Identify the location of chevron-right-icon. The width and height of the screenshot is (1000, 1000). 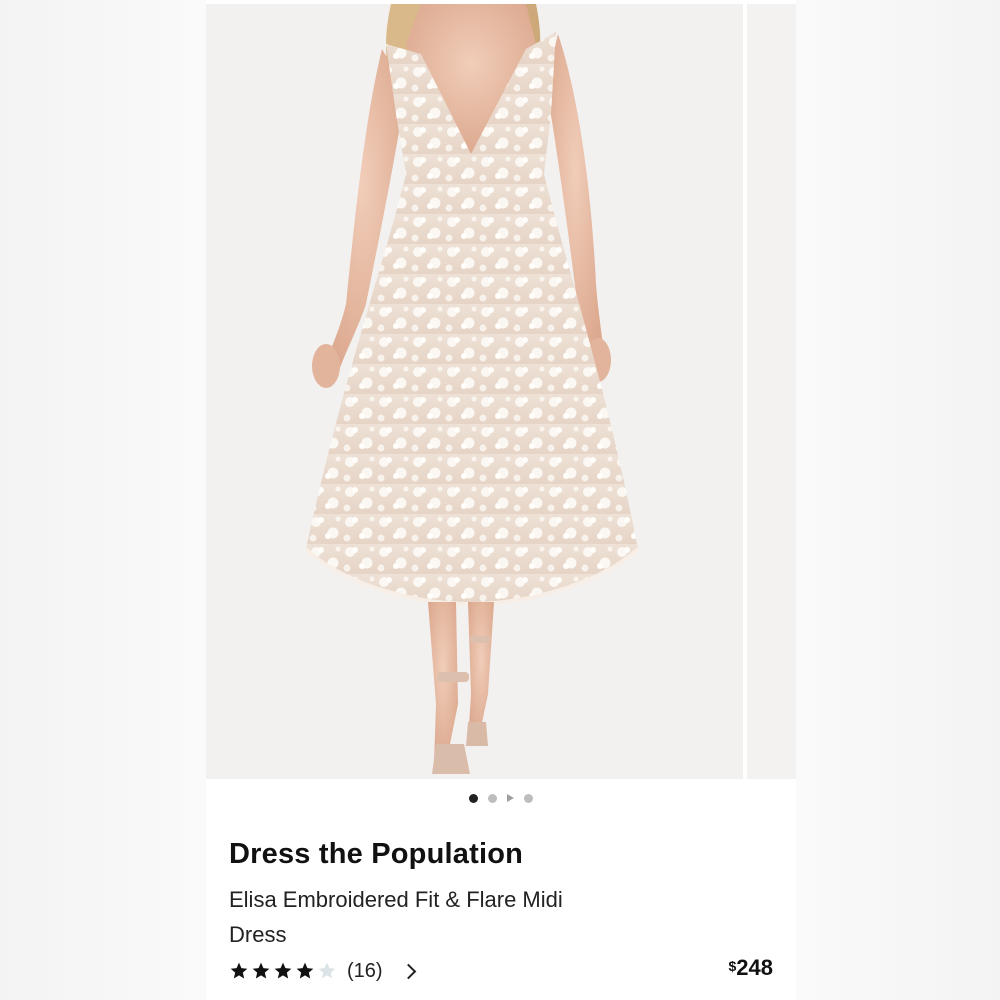
(408, 971).